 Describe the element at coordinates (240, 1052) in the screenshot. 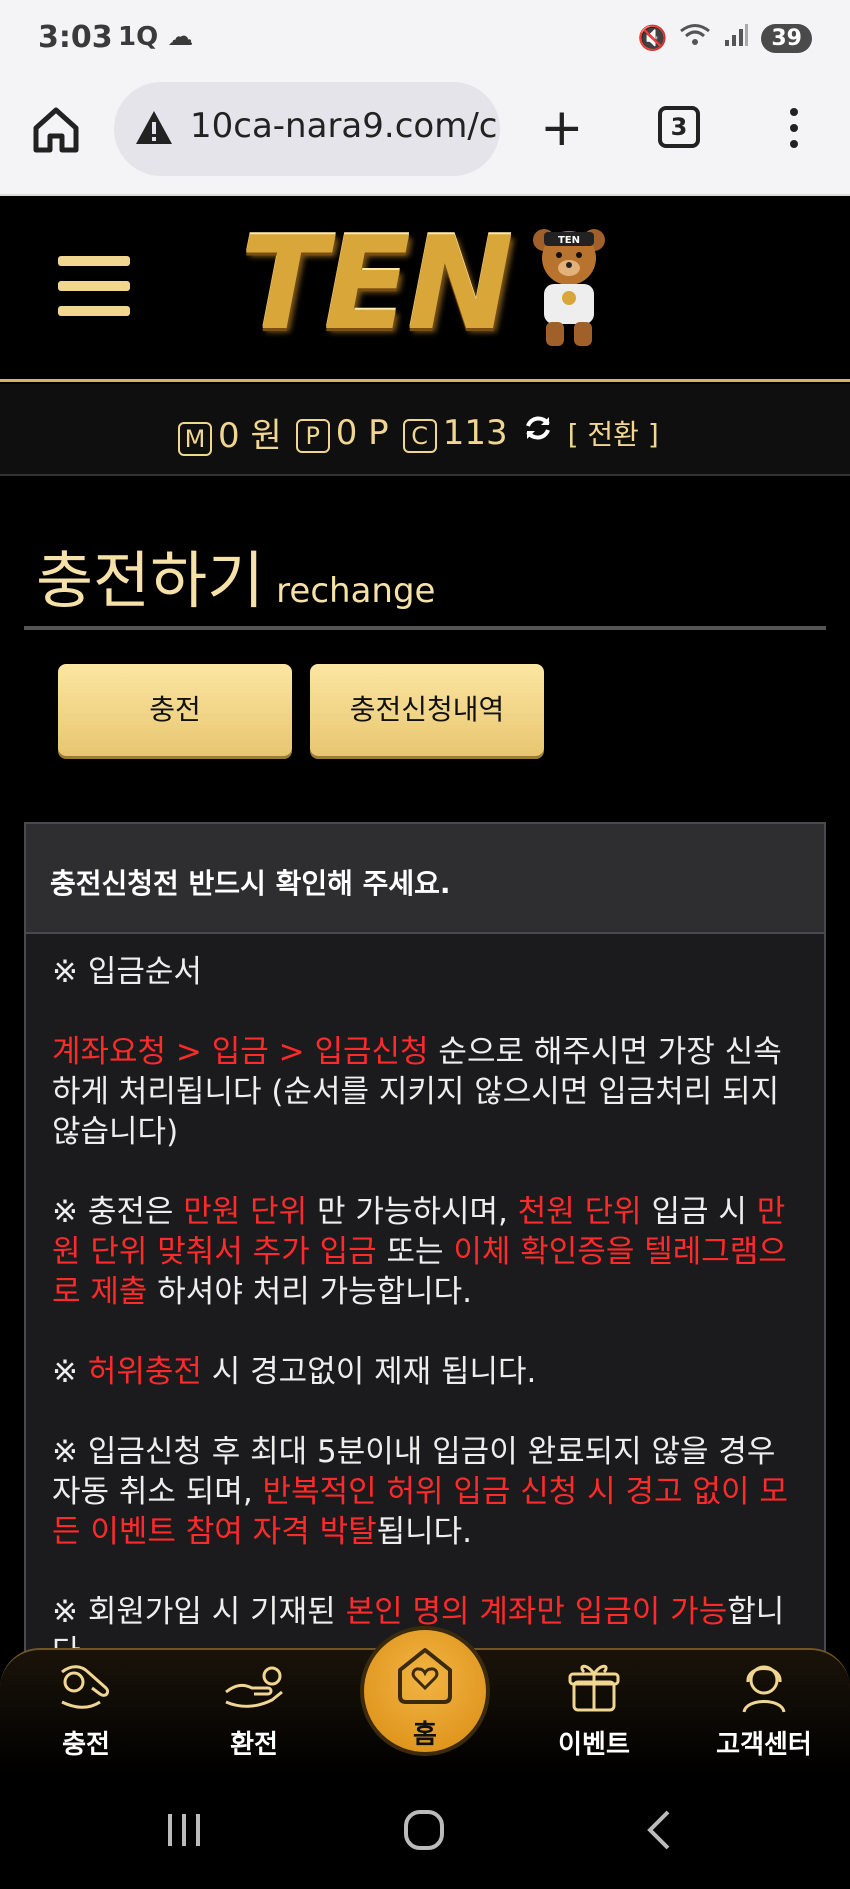

I see `notice-order-red: 계좌요청 > 입금 > 입금신청` at that location.